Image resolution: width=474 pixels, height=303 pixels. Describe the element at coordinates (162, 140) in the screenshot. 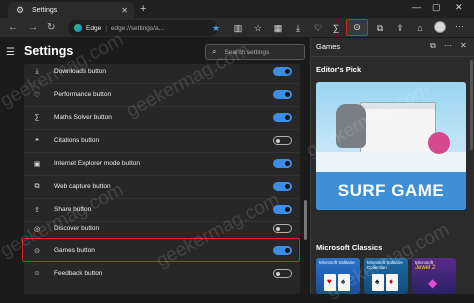

I see `setting-row-citations: ❝ Citations button` at that location.